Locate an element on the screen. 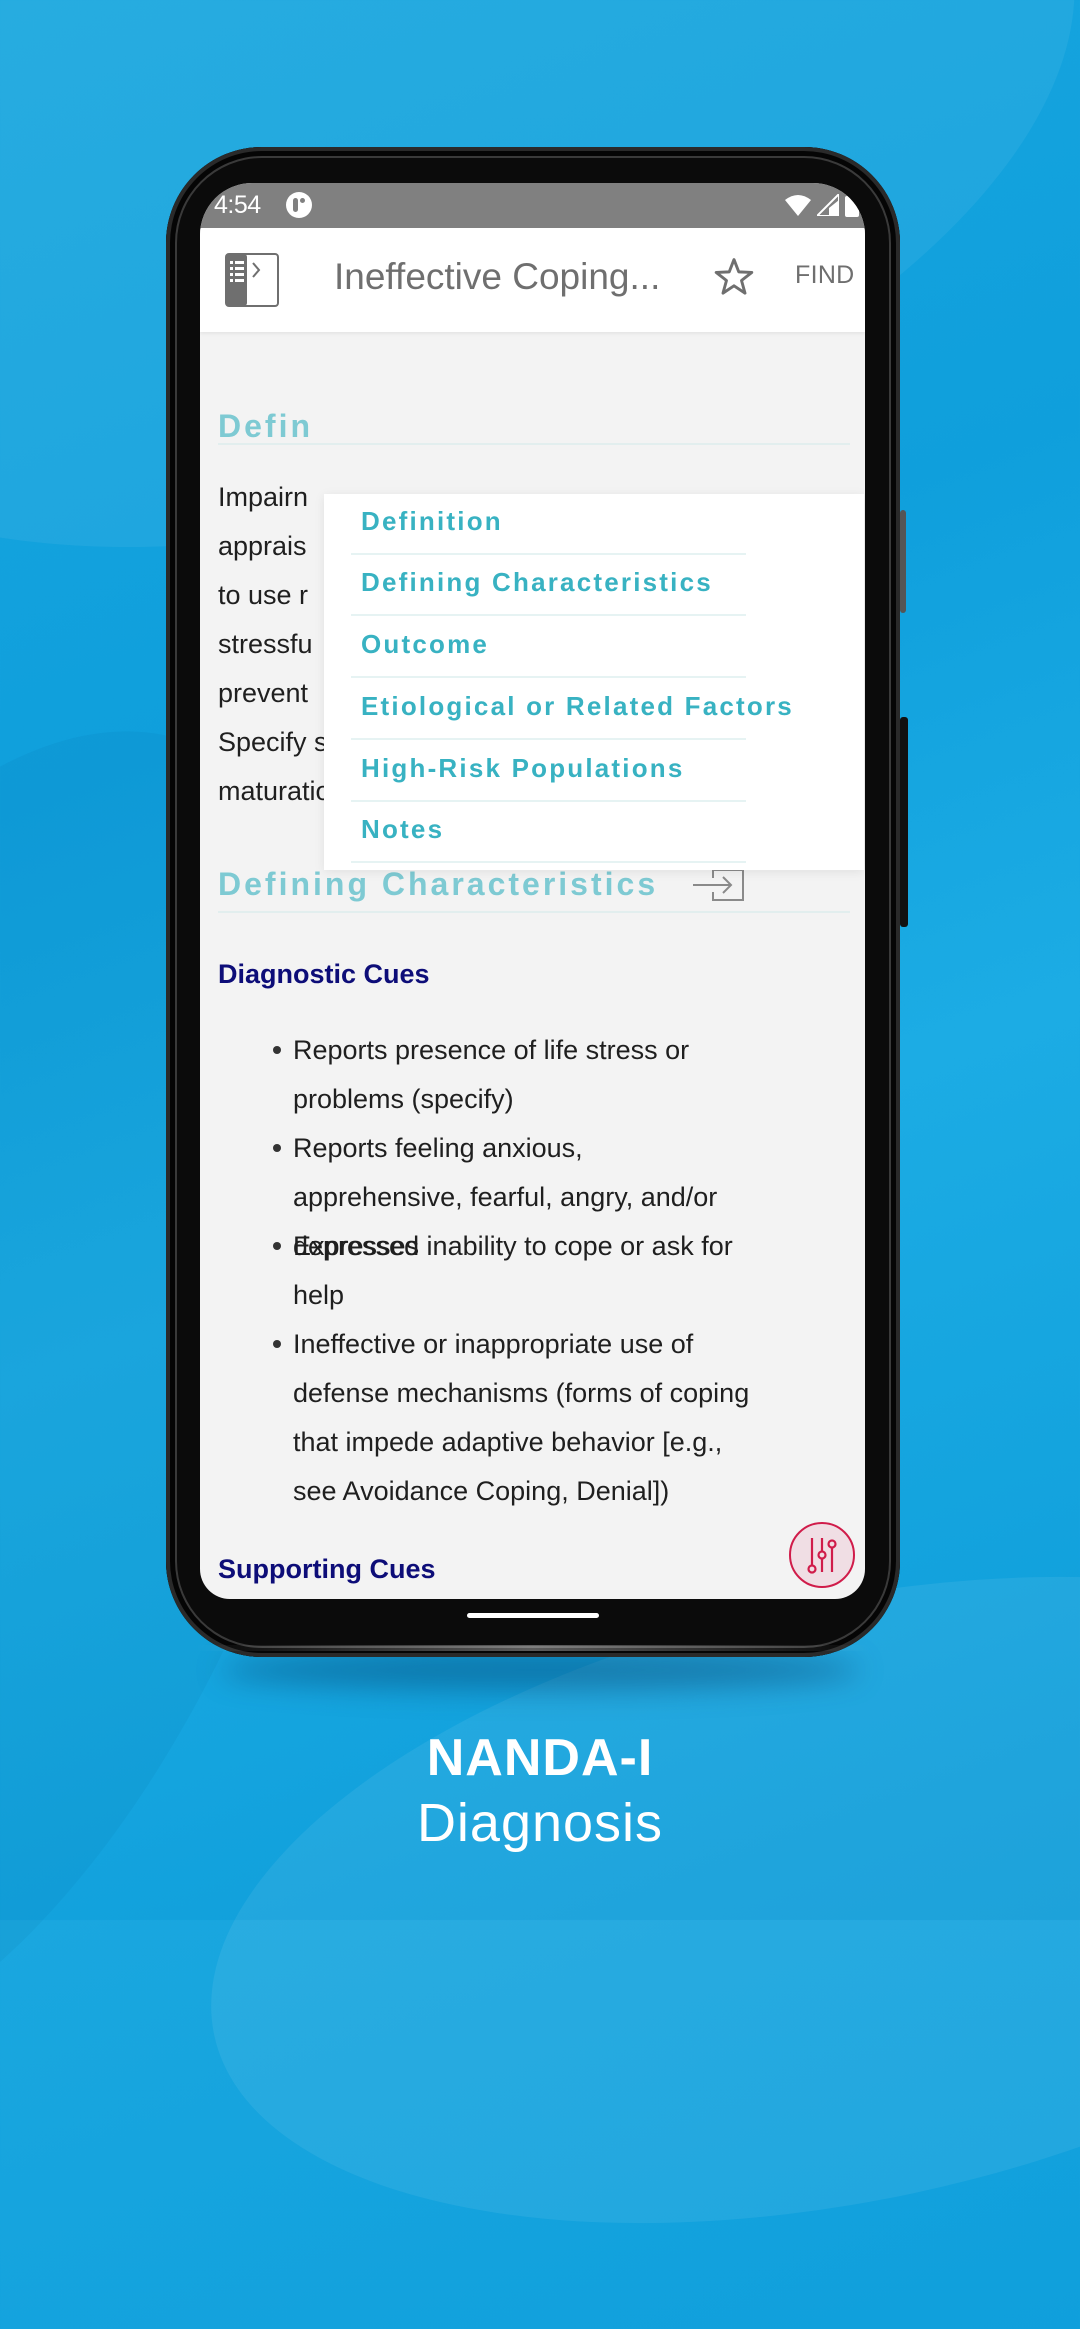 Image resolution: width=1080 pixels, height=2329 pixels. status-time: 4:54 is located at coordinates (237, 205).